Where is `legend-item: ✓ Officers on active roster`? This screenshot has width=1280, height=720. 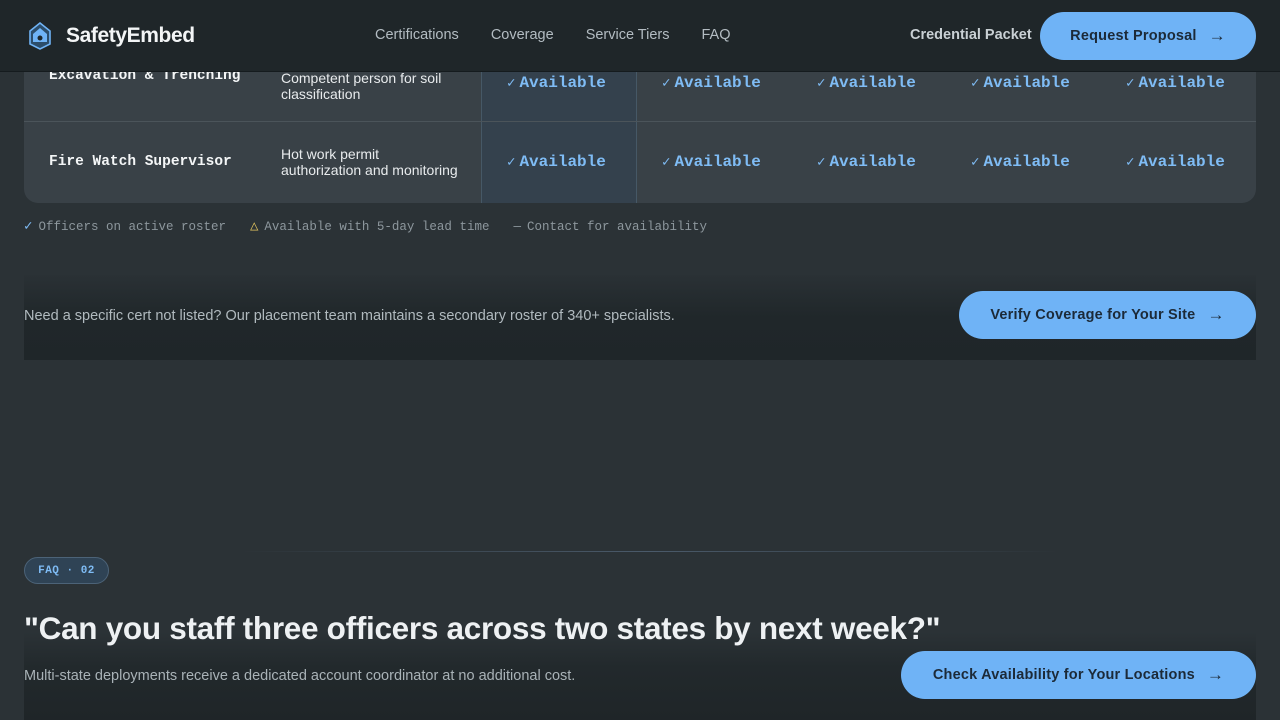
legend-item: ✓ Officers on active roster is located at coordinates (125, 226).